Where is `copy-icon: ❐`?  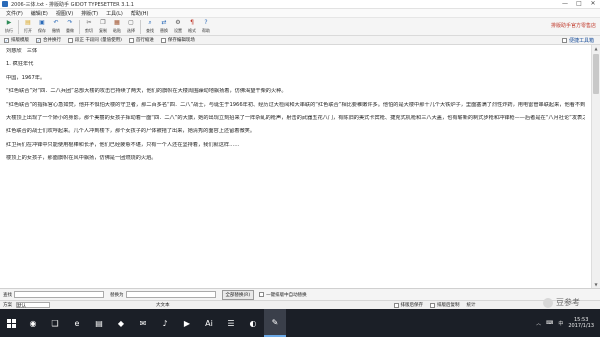
copy-icon: ❐ is located at coordinates (103, 22).